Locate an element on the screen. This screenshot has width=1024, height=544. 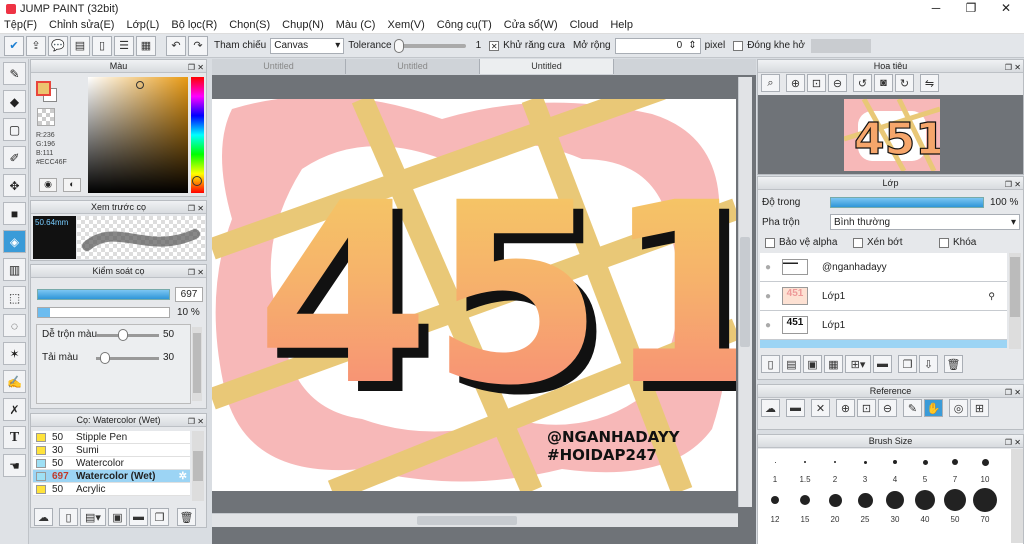
export-icon: ⇪ is located at coordinates (36, 45).